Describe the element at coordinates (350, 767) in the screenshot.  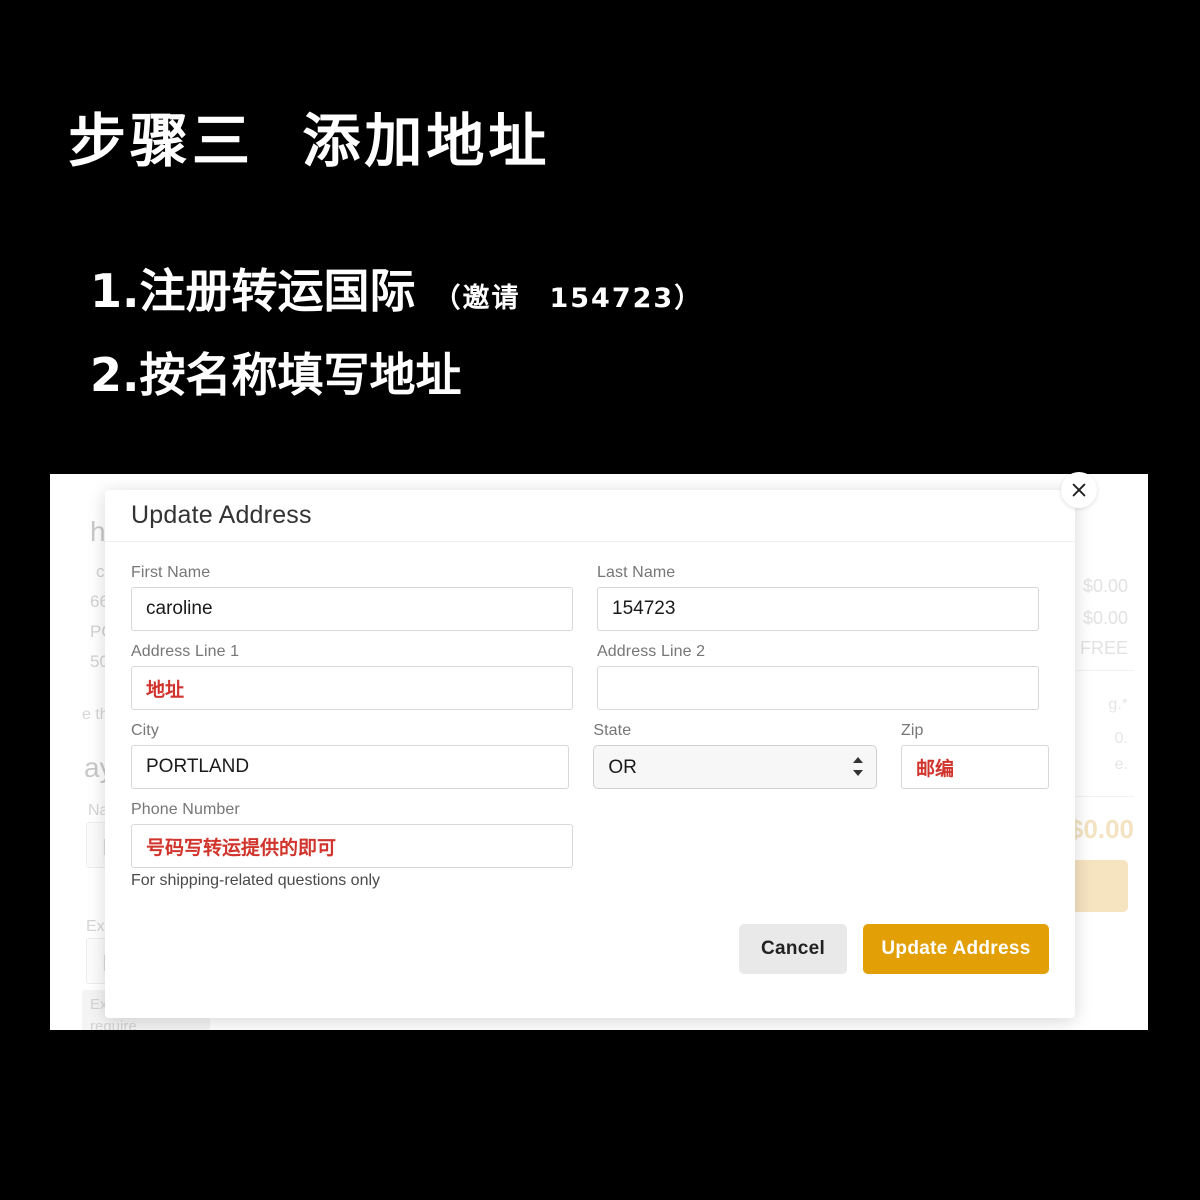
I see `city-input` at that location.